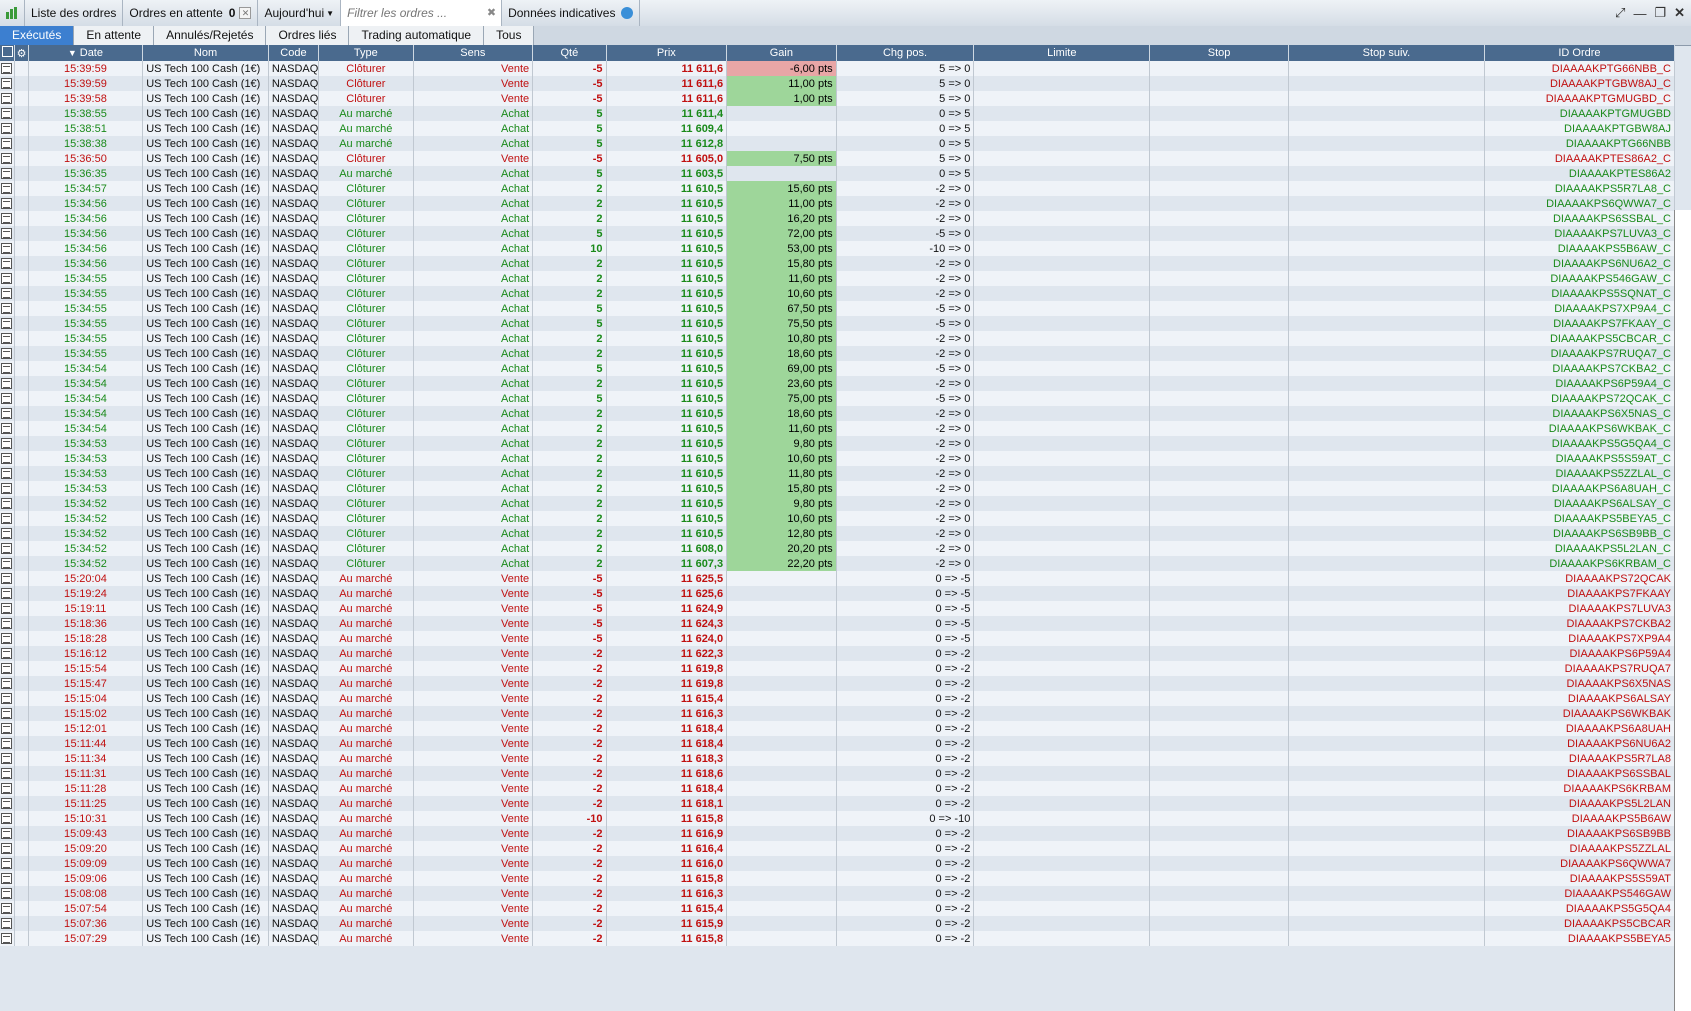 The height and width of the screenshot is (1011, 1691). I want to click on period-dropdown: Aujourd'hui ▼, so click(300, 13).